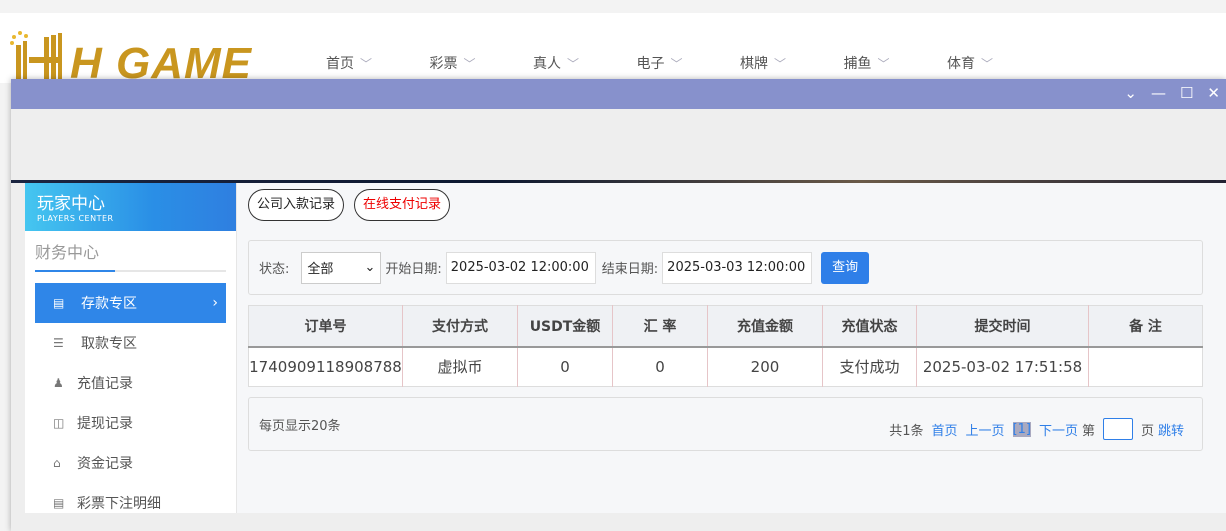  Describe the element at coordinates (845, 267) in the screenshot. I see `query-button: 查询` at that location.